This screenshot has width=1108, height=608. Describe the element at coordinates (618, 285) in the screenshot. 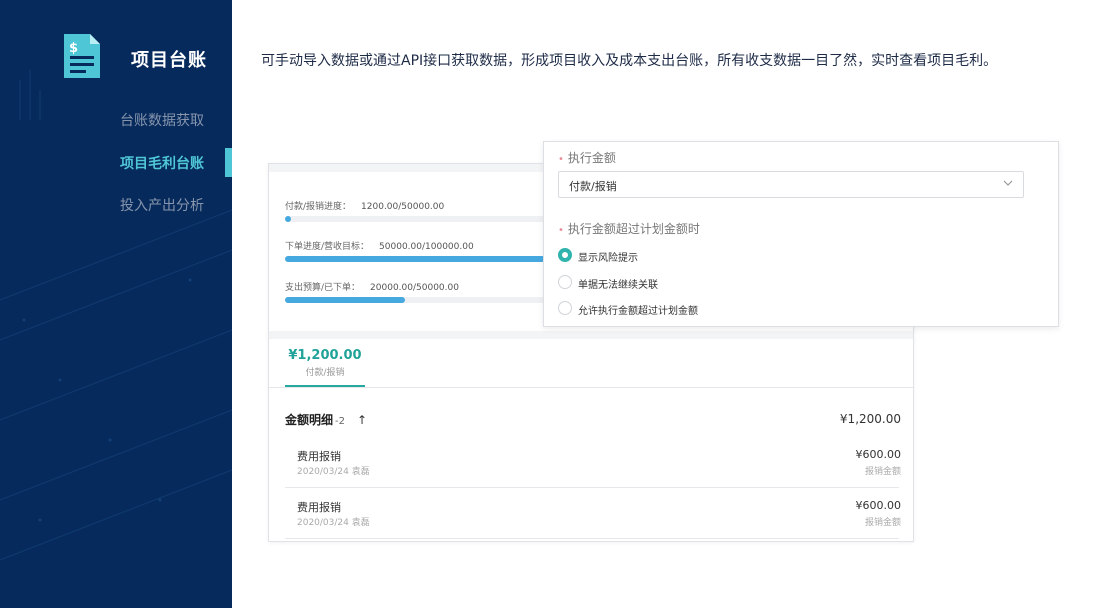

I see `radio-label: 单据无法继续关联` at that location.